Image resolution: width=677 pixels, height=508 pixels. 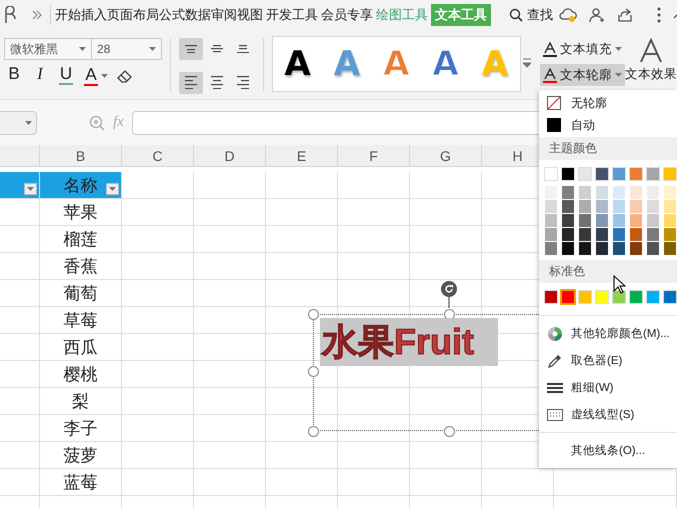 What do you see at coordinates (48, 49) in the screenshot?
I see `font-name-field: 微软雅黑` at bounding box center [48, 49].